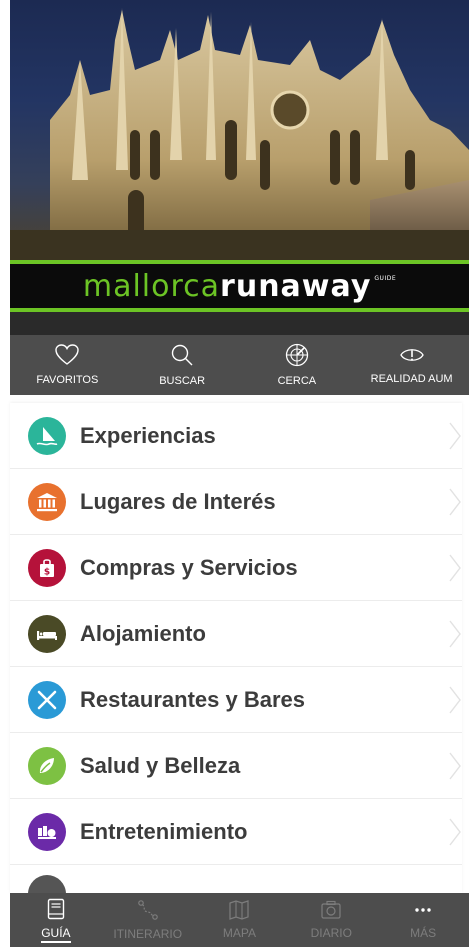  What do you see at coordinates (47, 699) in the screenshot?
I see `cutlery-icon` at bounding box center [47, 699].